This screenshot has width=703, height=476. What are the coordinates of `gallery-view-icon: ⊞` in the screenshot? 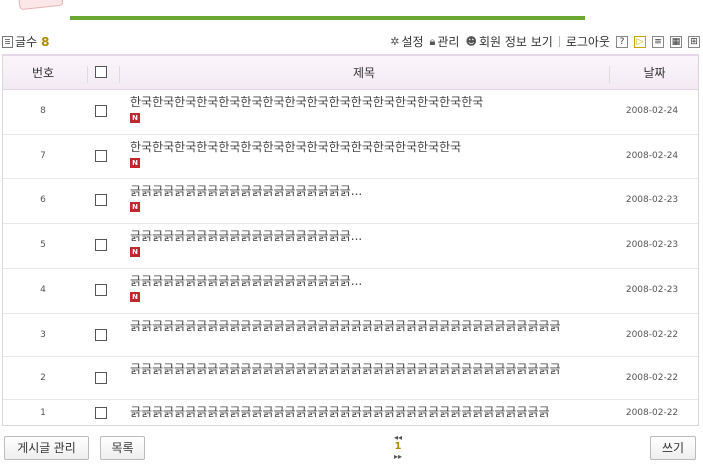 It's located at (694, 41).